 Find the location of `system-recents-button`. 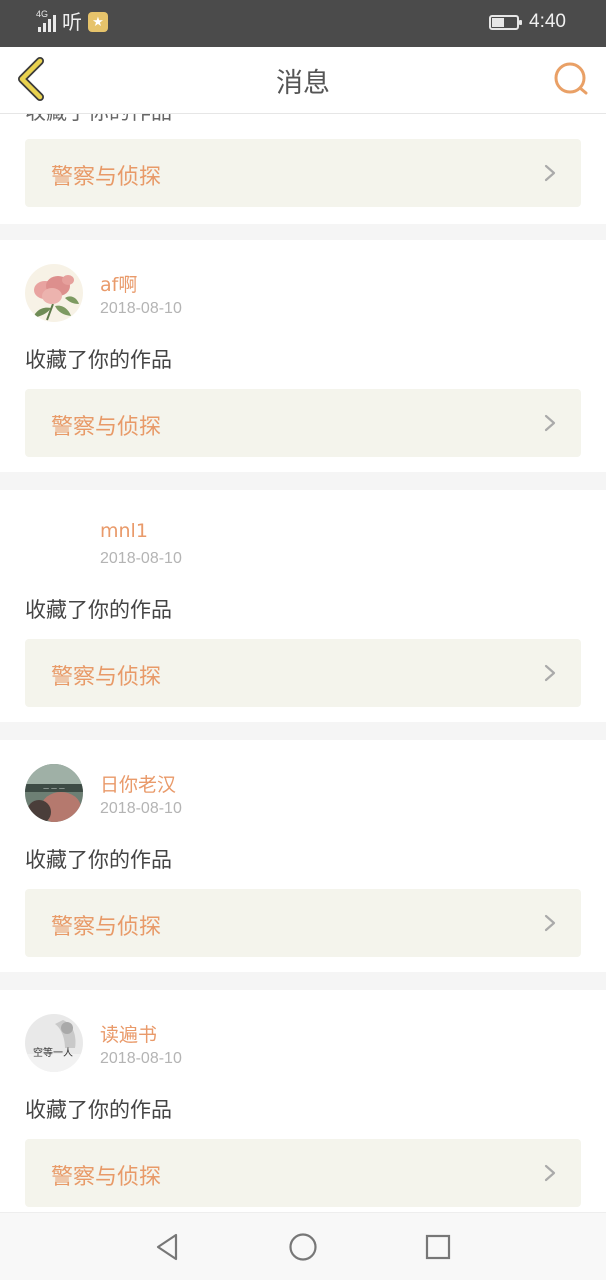

system-recents-button is located at coordinates (438, 1247).